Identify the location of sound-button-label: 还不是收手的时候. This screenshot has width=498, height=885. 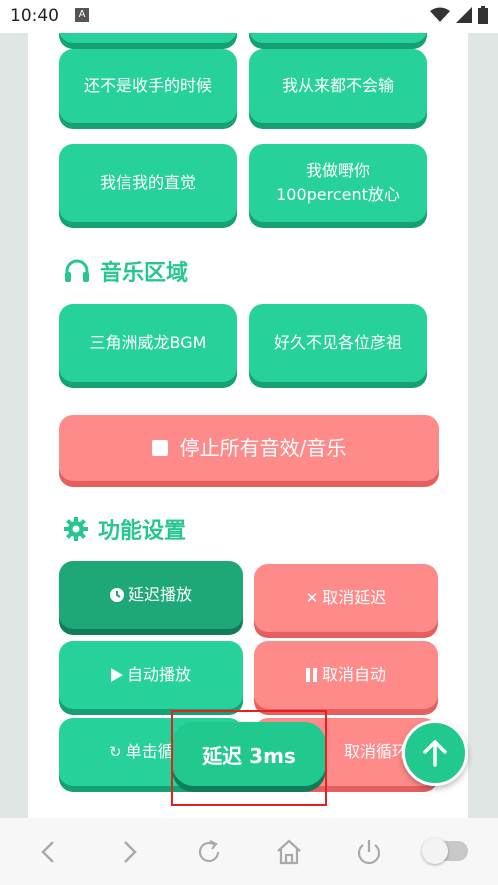
(147, 85).